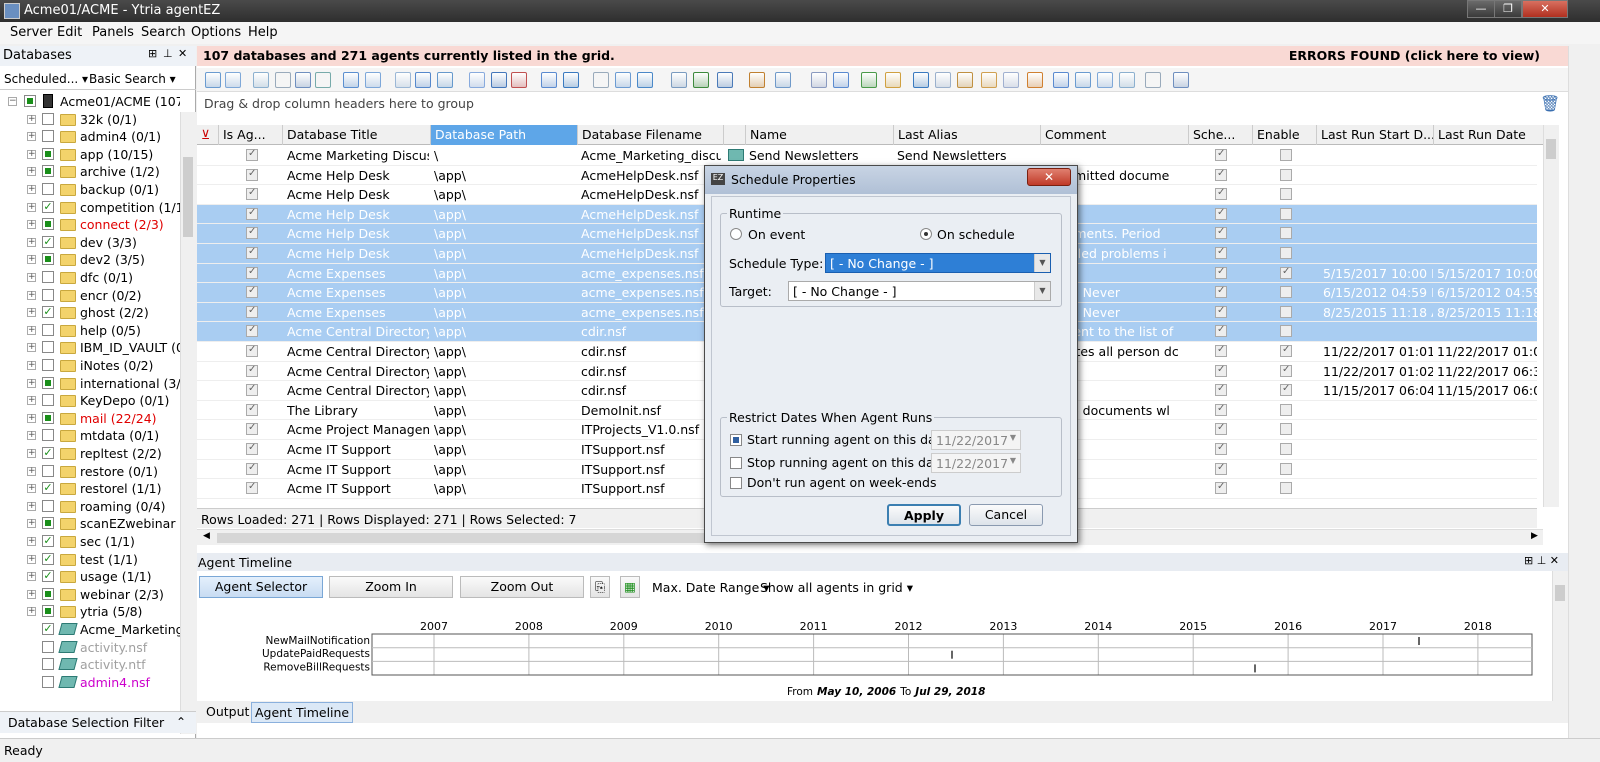 The width and height of the screenshot is (1600, 762). What do you see at coordinates (549, 80) in the screenshot?
I see `run-icon` at bounding box center [549, 80].